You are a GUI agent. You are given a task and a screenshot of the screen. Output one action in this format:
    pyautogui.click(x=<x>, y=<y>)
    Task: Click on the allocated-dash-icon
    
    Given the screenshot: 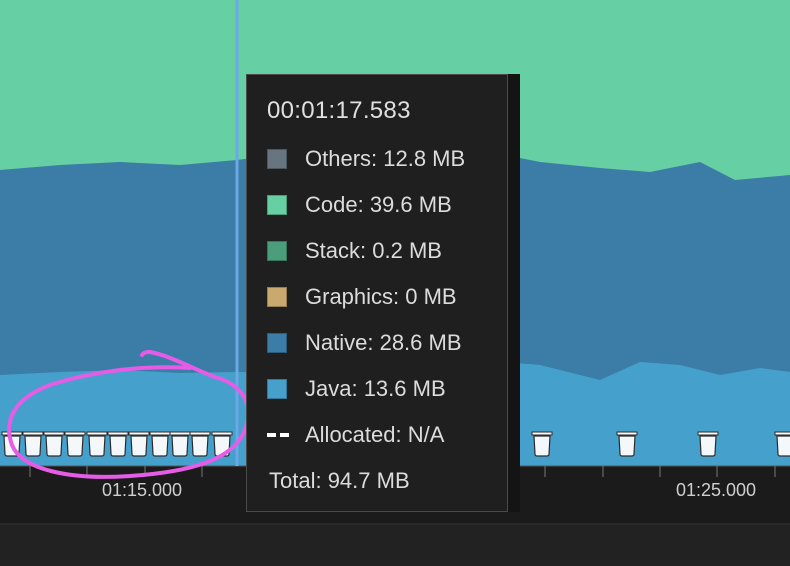 What is the action you would take?
    pyautogui.click(x=278, y=435)
    